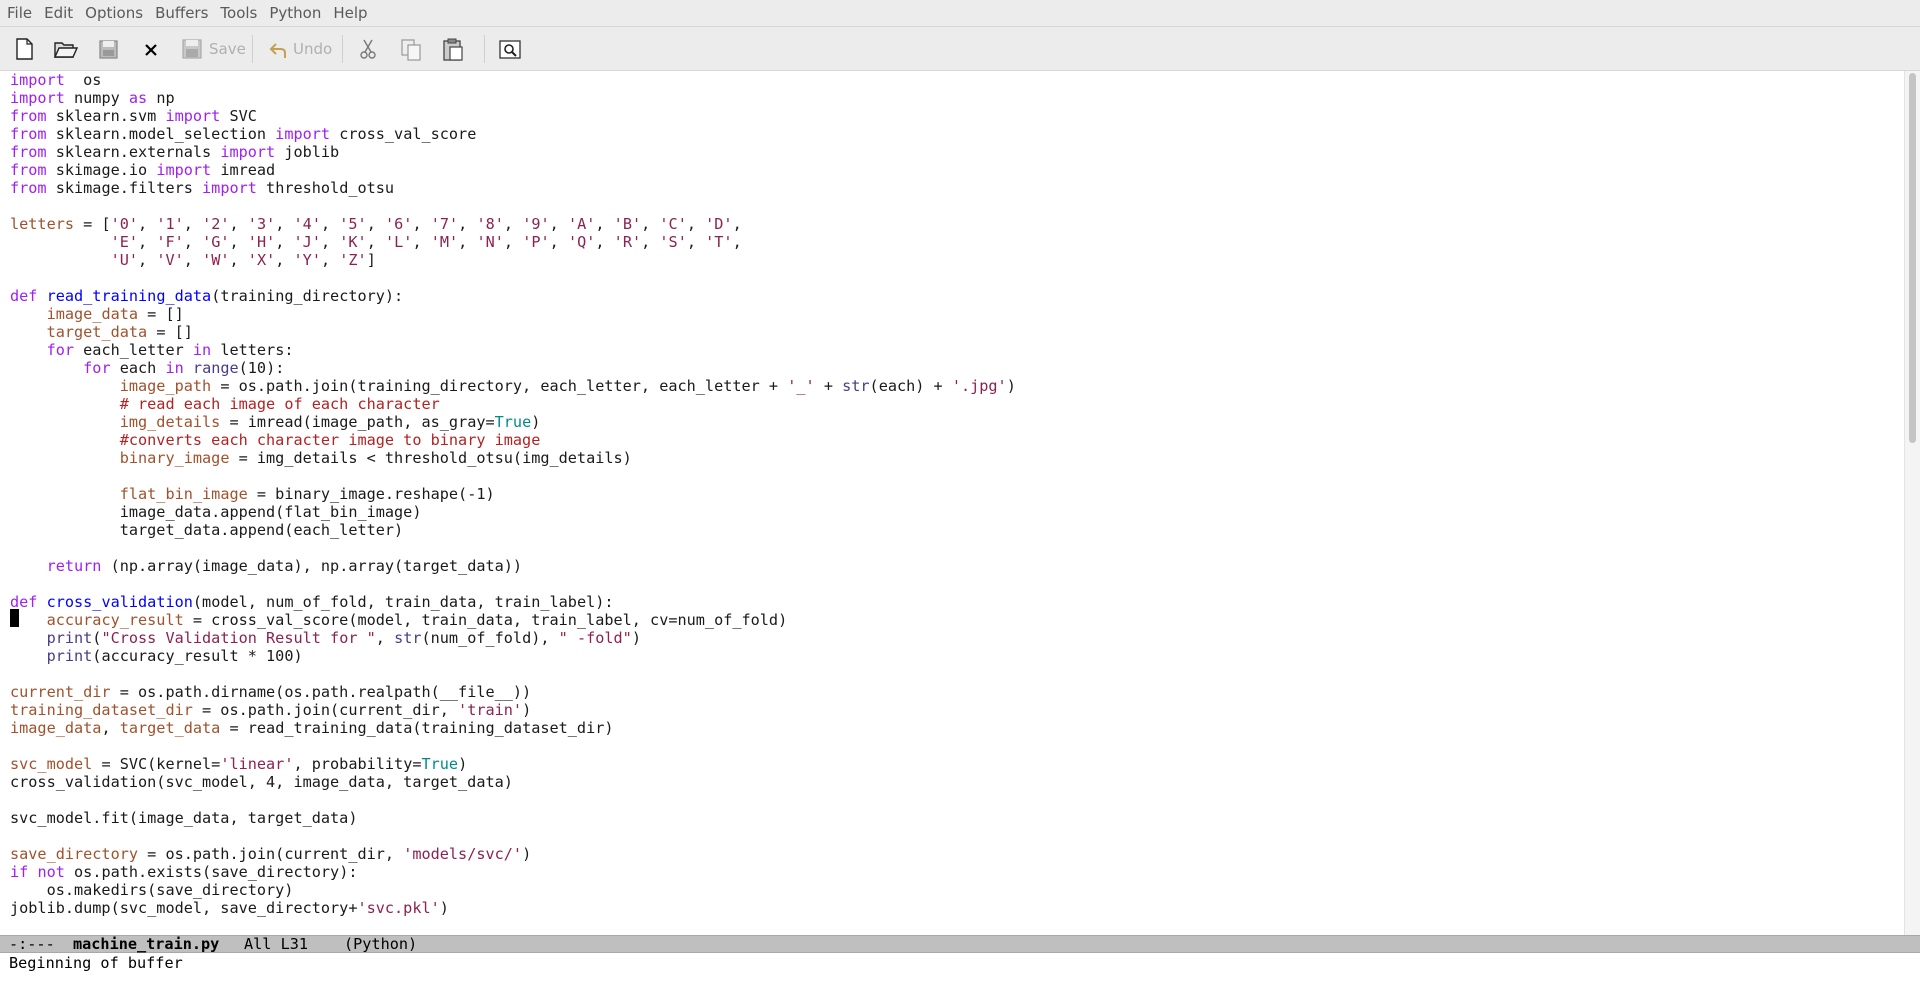 This screenshot has width=1920, height=981. Describe the element at coordinates (719, 242) in the screenshot. I see `code-token: 'T'` at that location.